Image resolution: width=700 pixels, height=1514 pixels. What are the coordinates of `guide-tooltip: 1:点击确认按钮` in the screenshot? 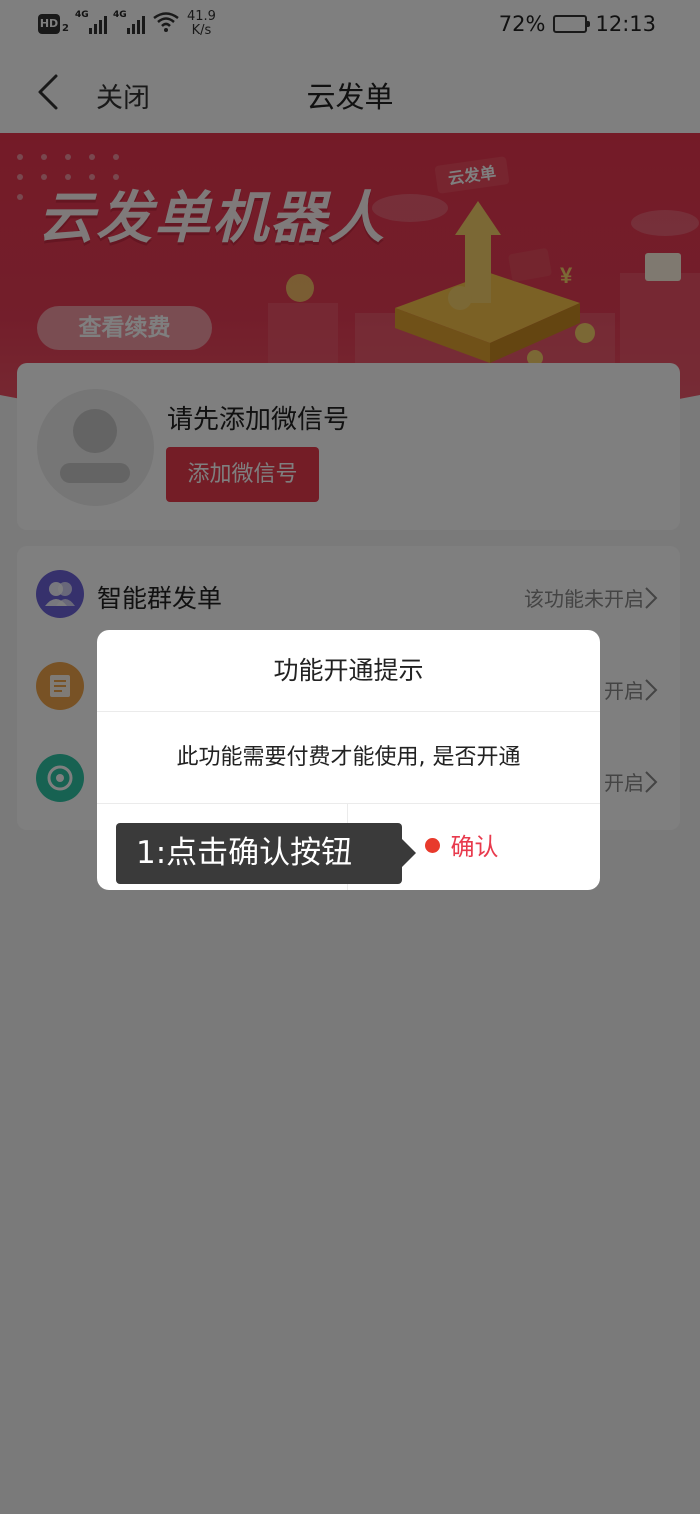 It's located at (266, 853).